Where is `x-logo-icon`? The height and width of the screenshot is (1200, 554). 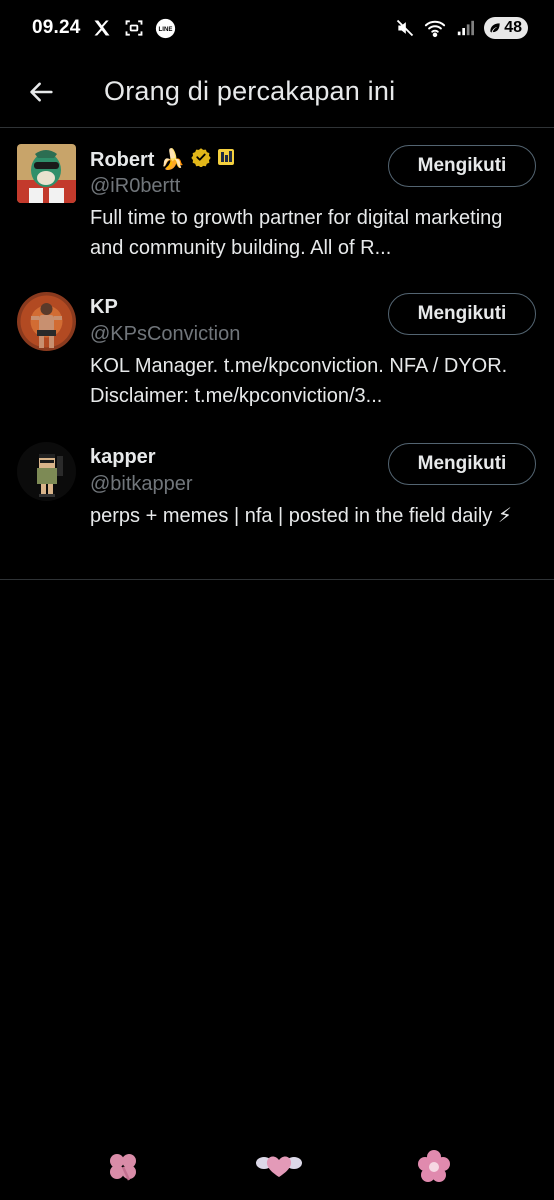 x-logo-icon is located at coordinates (102, 28).